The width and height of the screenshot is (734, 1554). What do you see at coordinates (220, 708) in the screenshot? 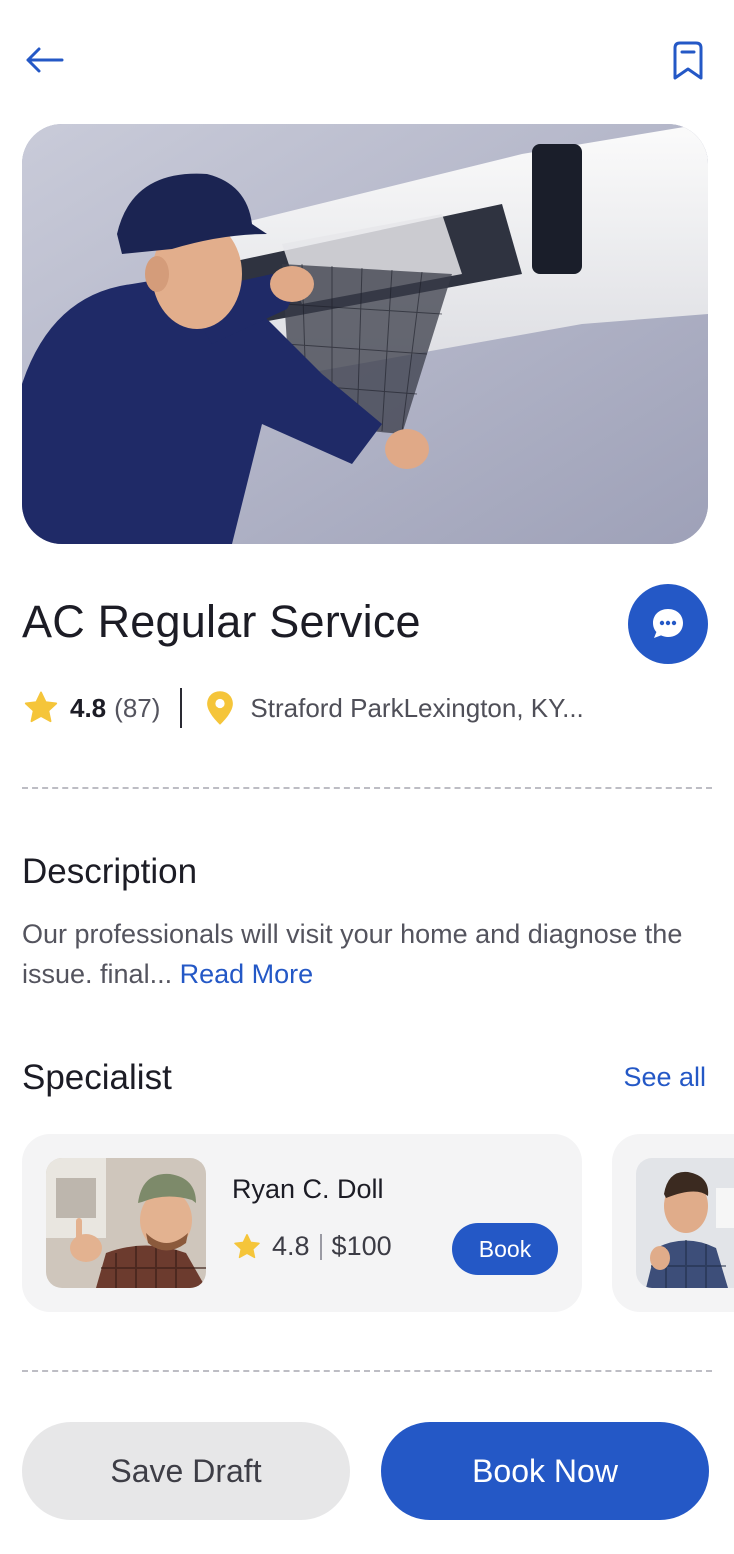
I see `location-pin-icon` at bounding box center [220, 708].